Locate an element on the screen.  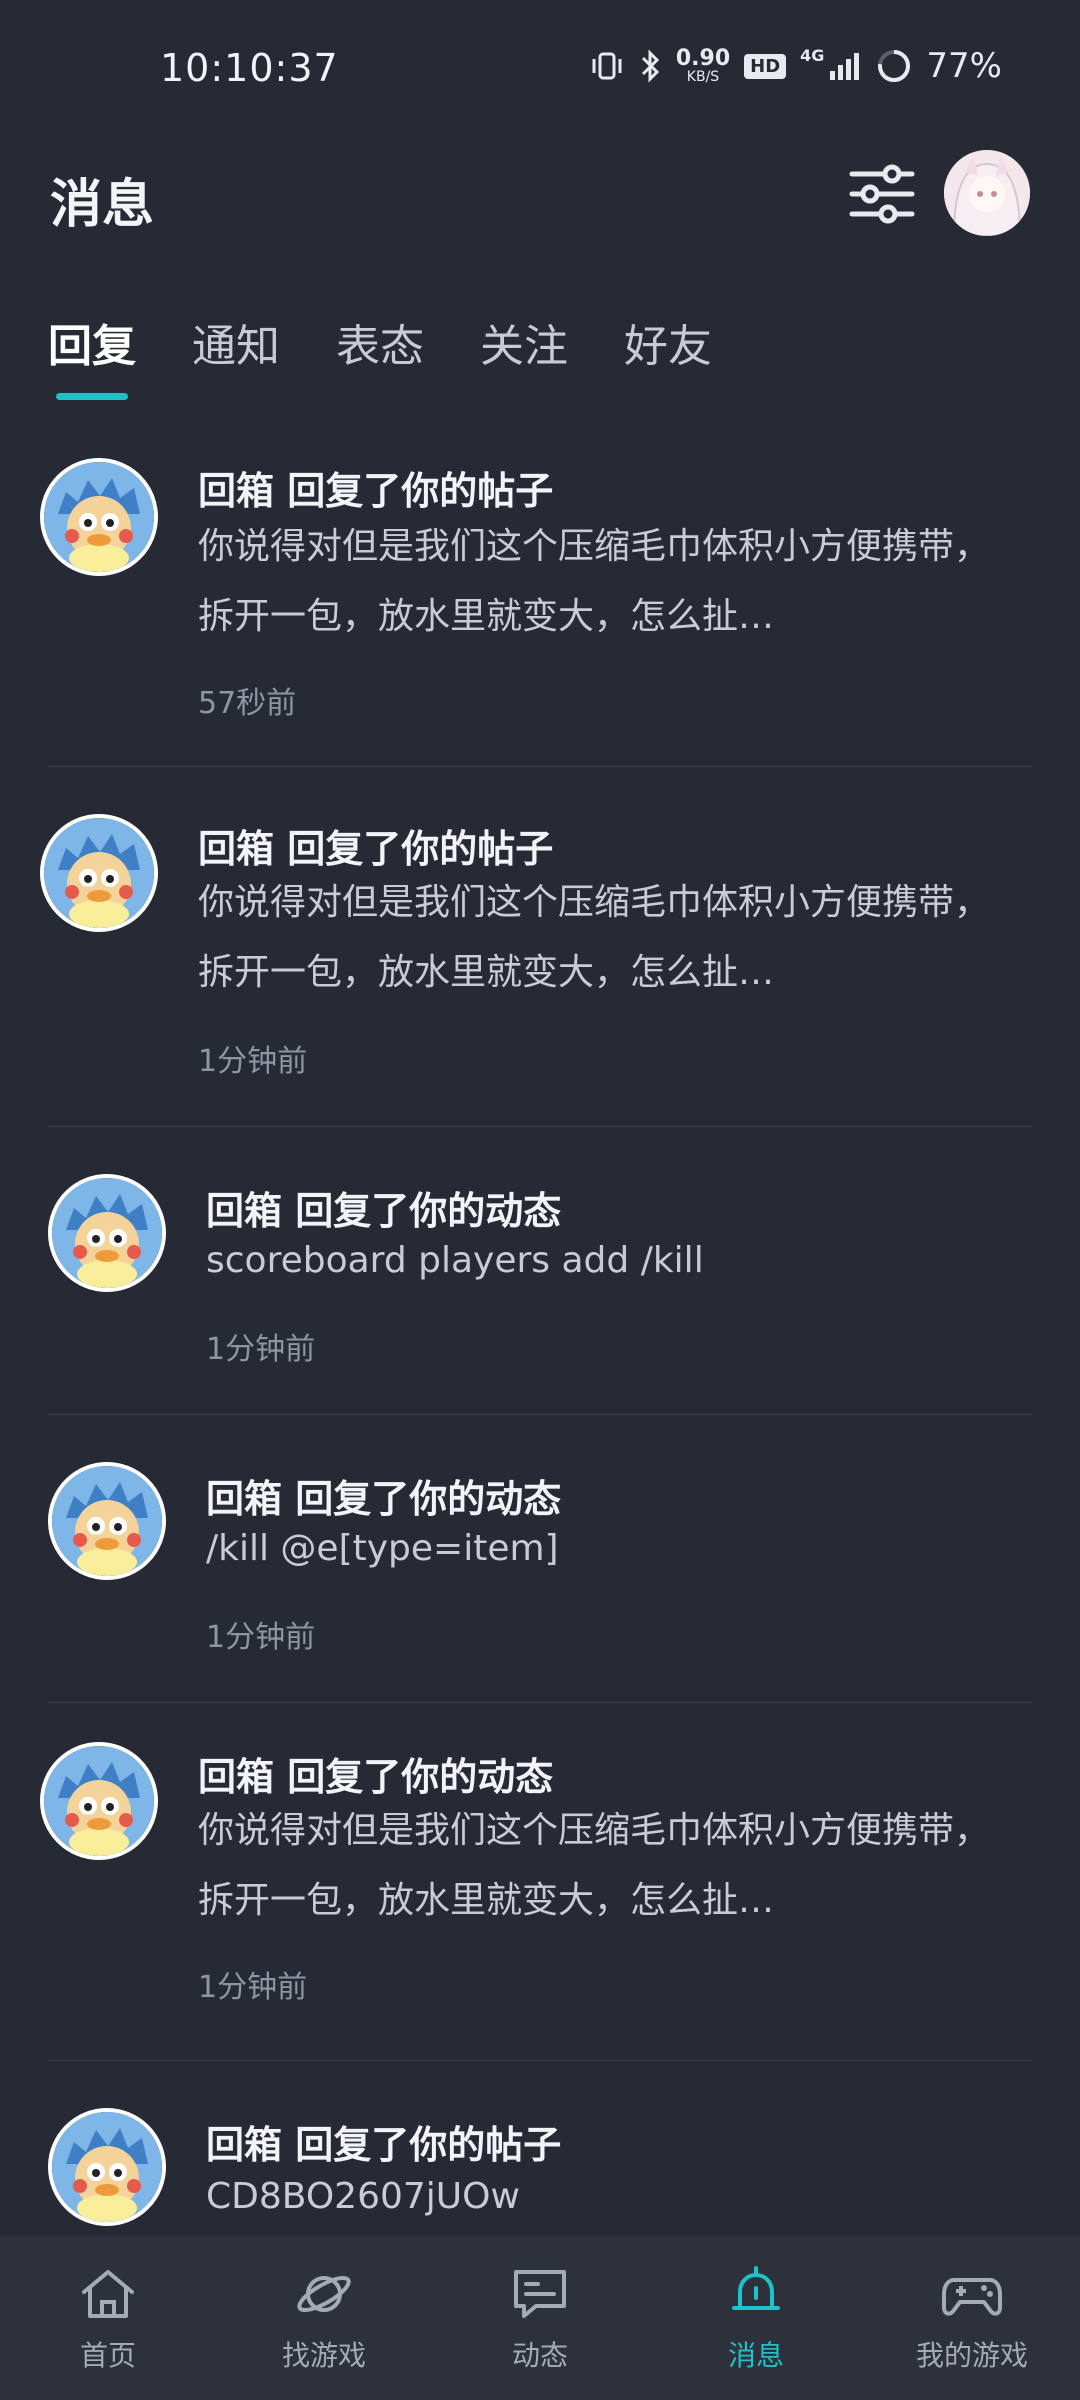
tab-reaction: 表态 is located at coordinates (380, 353).